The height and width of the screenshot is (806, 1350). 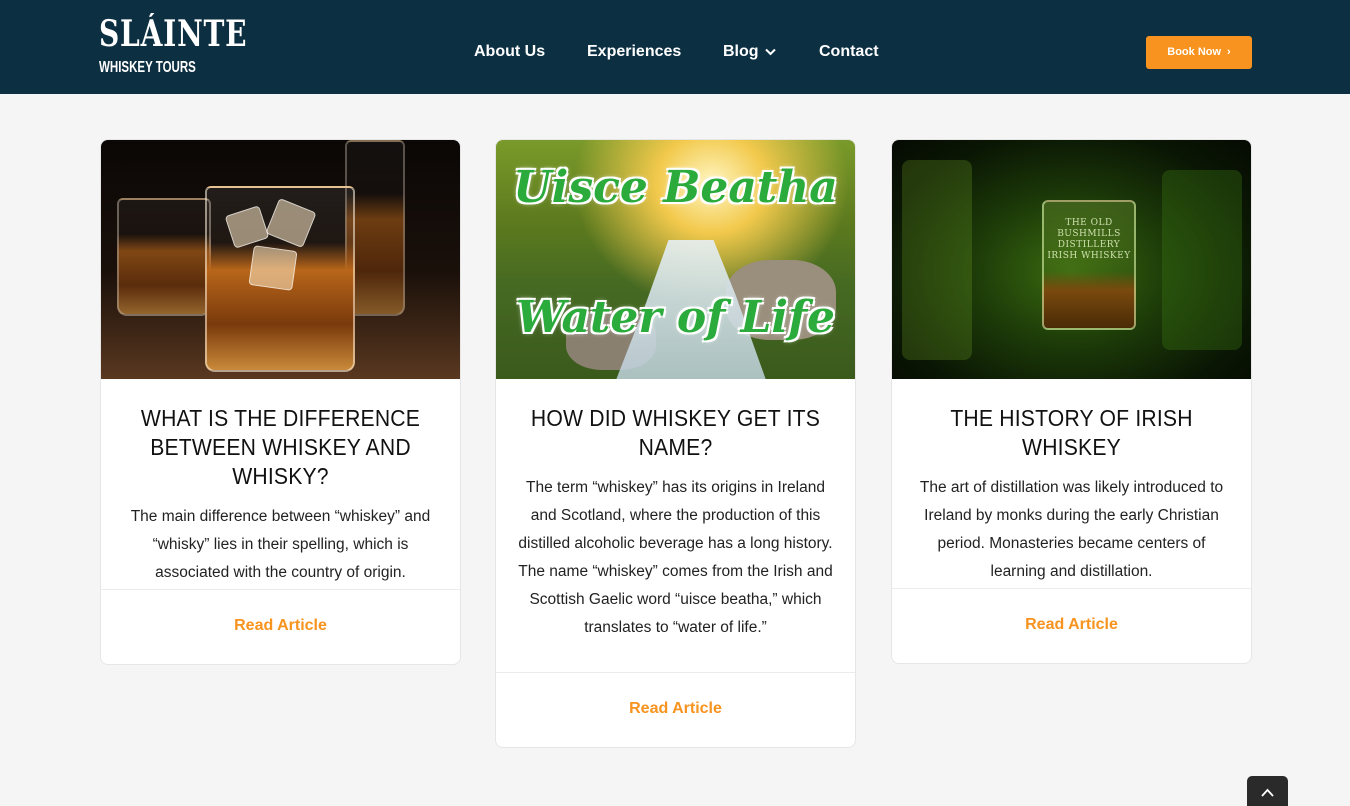 What do you see at coordinates (634, 52) in the screenshot?
I see `nav-experiences: Experiences` at bounding box center [634, 52].